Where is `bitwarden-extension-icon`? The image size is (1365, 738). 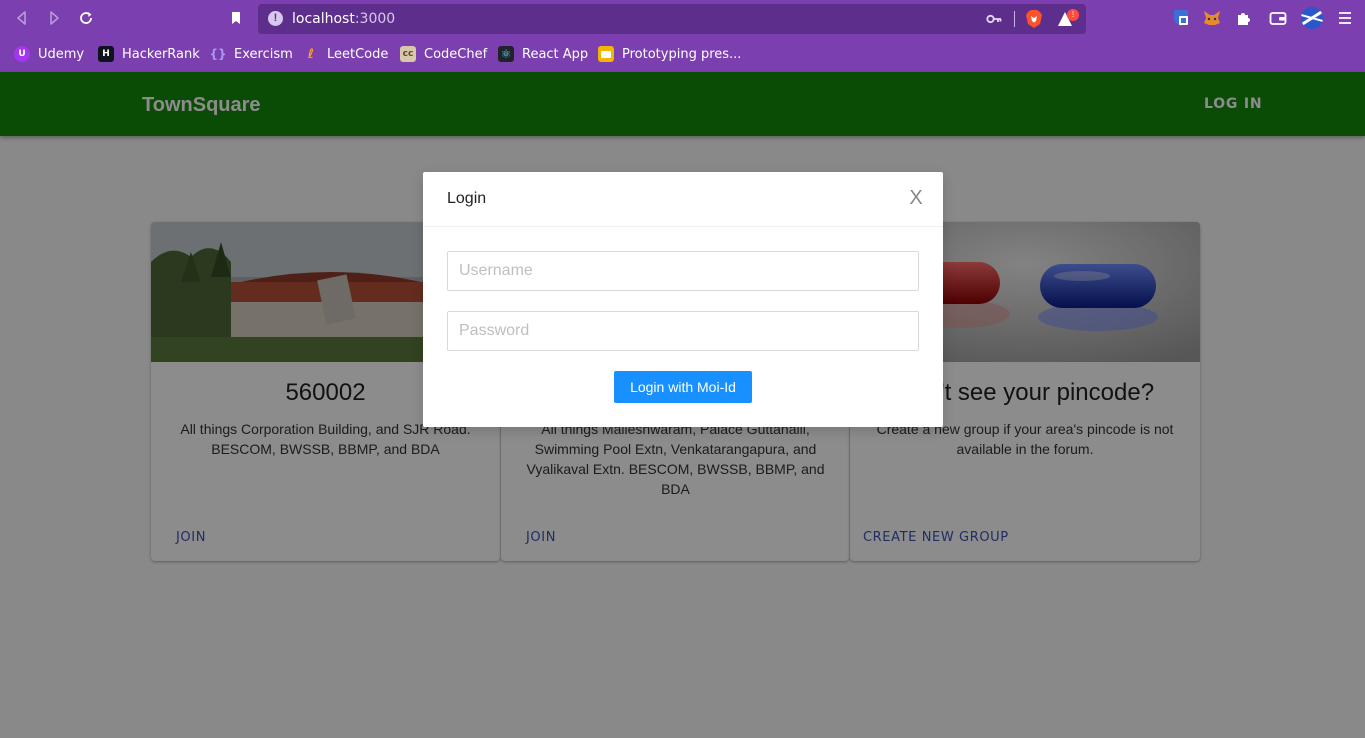
bitwarden-extension-icon is located at coordinates (1181, 18).